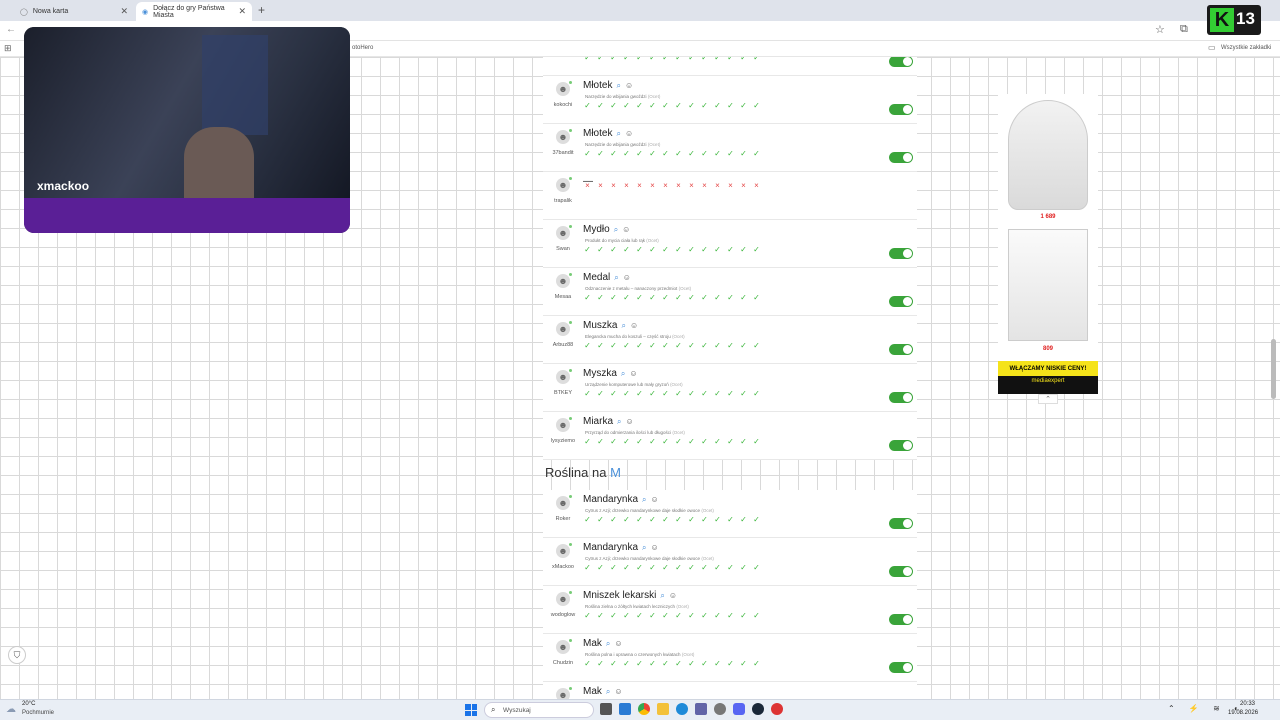  Describe the element at coordinates (663, 709) in the screenshot. I see `explorer-icon` at that location.